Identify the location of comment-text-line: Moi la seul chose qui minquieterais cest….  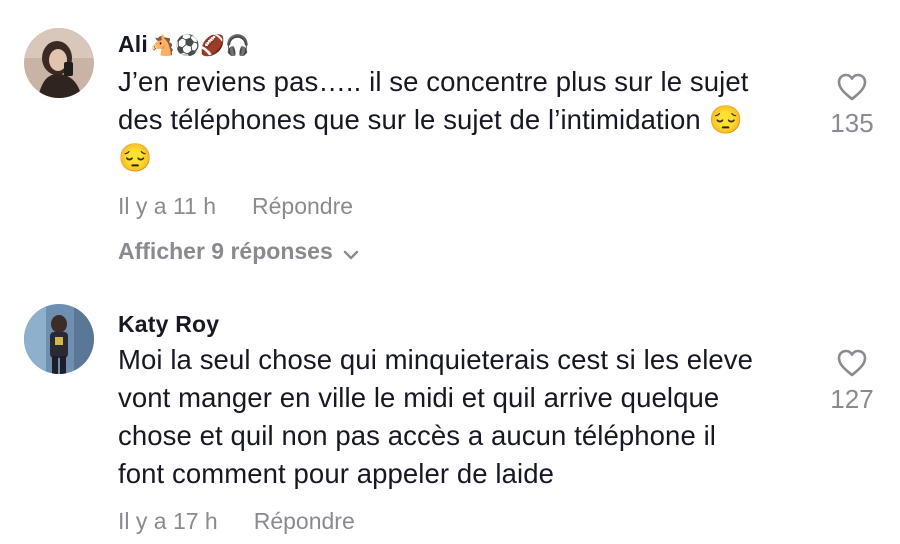
(436, 359).